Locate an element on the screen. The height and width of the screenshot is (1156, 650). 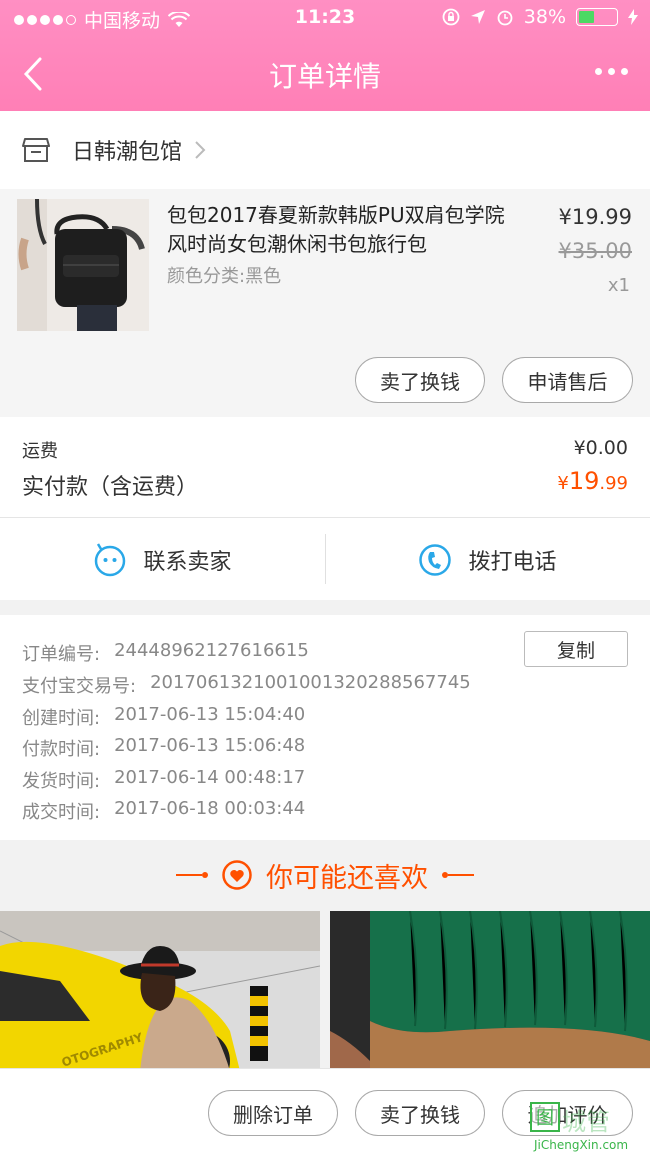
alipay-number-value: 2017061321001001320288567745 is located at coordinates (310, 682).